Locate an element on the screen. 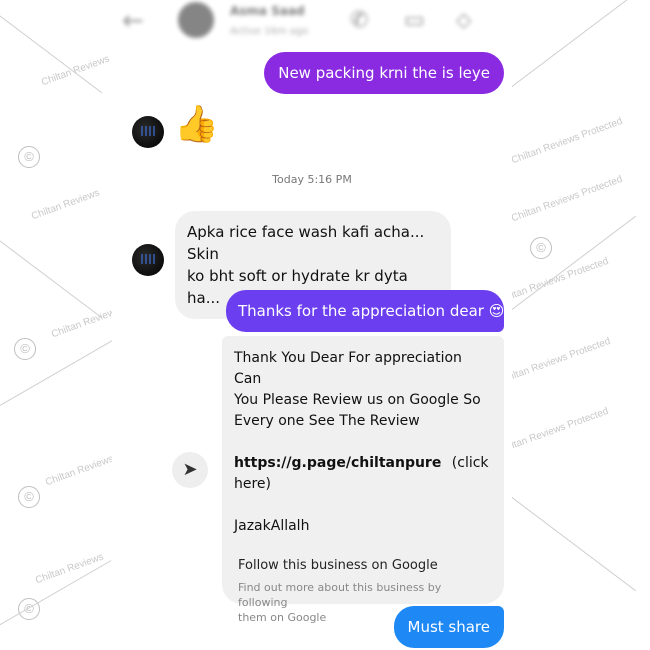 The image size is (650, 650). outgoing-message: New packing krni the is leye is located at coordinates (384, 73).